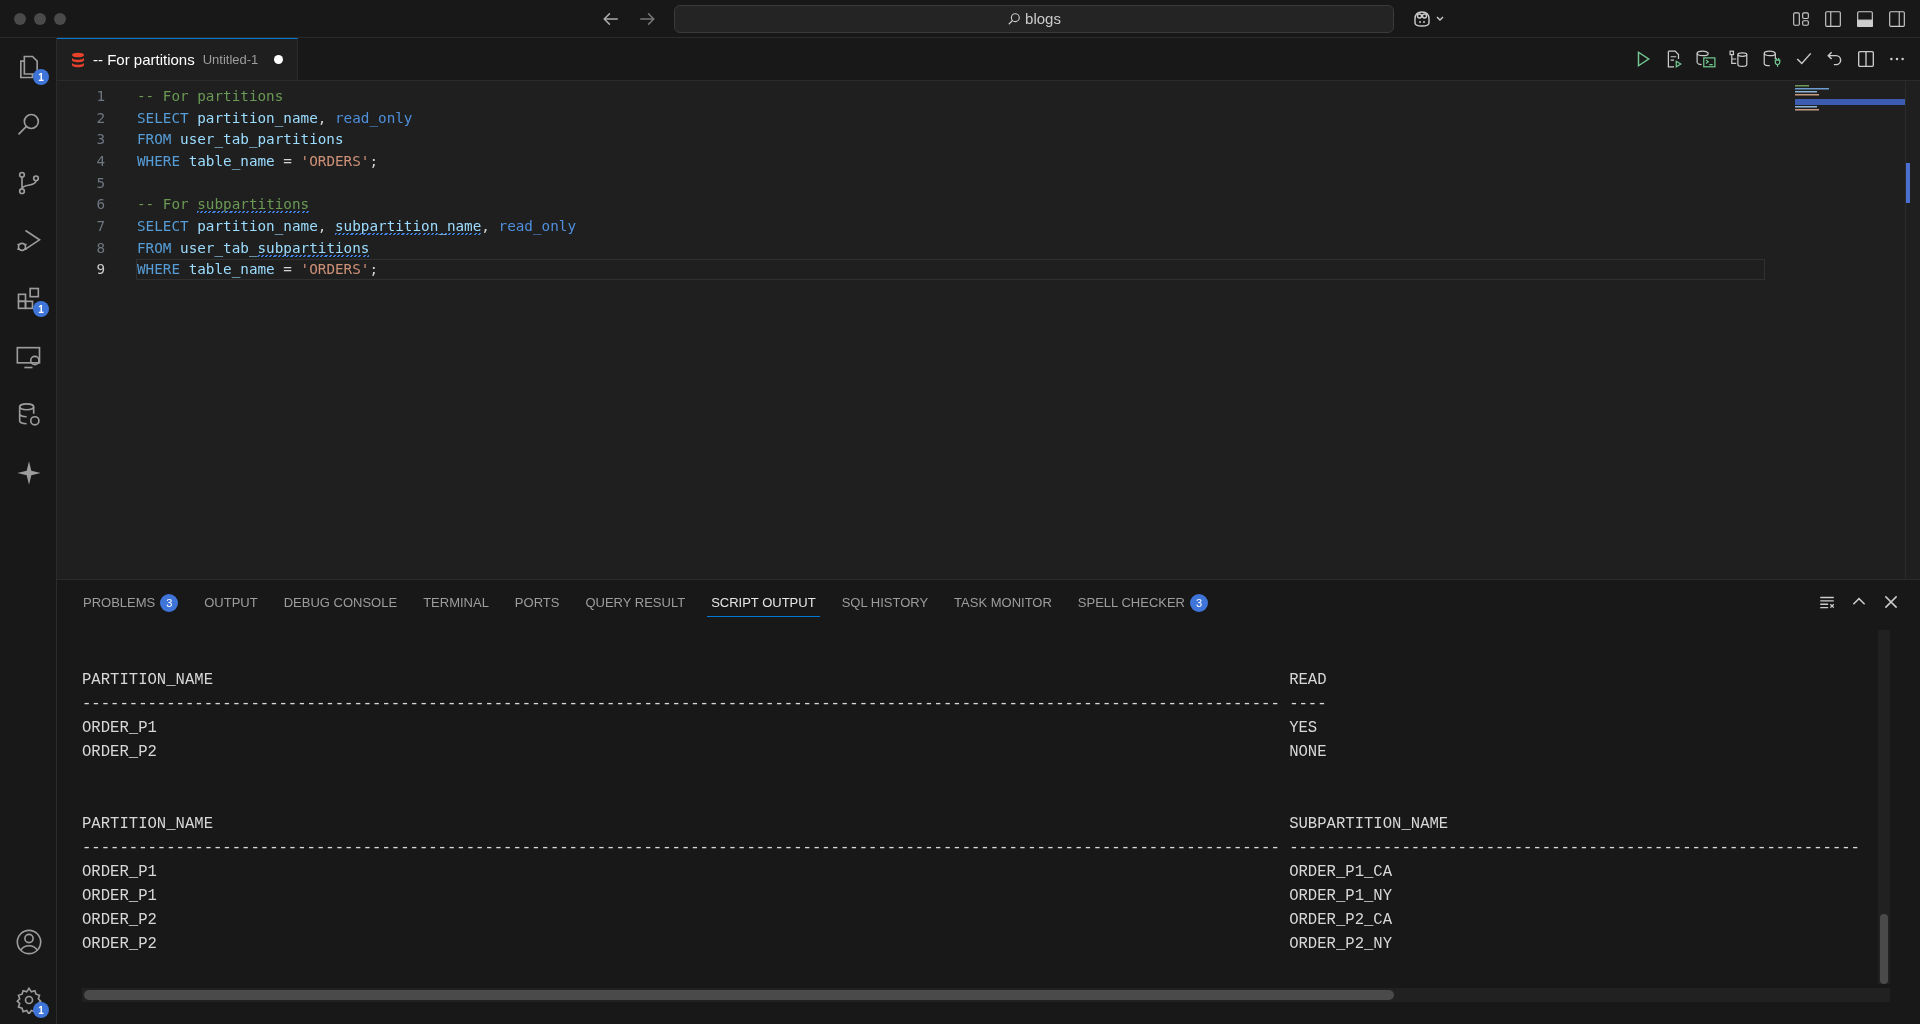 Image resolution: width=1920 pixels, height=1024 pixels. I want to click on panel-tab: DEBUG CONSOLE, so click(340, 602).